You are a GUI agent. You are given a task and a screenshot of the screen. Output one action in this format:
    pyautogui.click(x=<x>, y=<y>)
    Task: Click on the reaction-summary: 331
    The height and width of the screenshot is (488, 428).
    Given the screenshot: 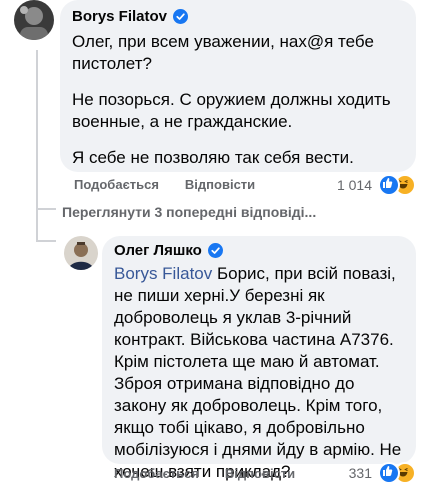 What is the action you would take?
    pyautogui.click(x=382, y=473)
    